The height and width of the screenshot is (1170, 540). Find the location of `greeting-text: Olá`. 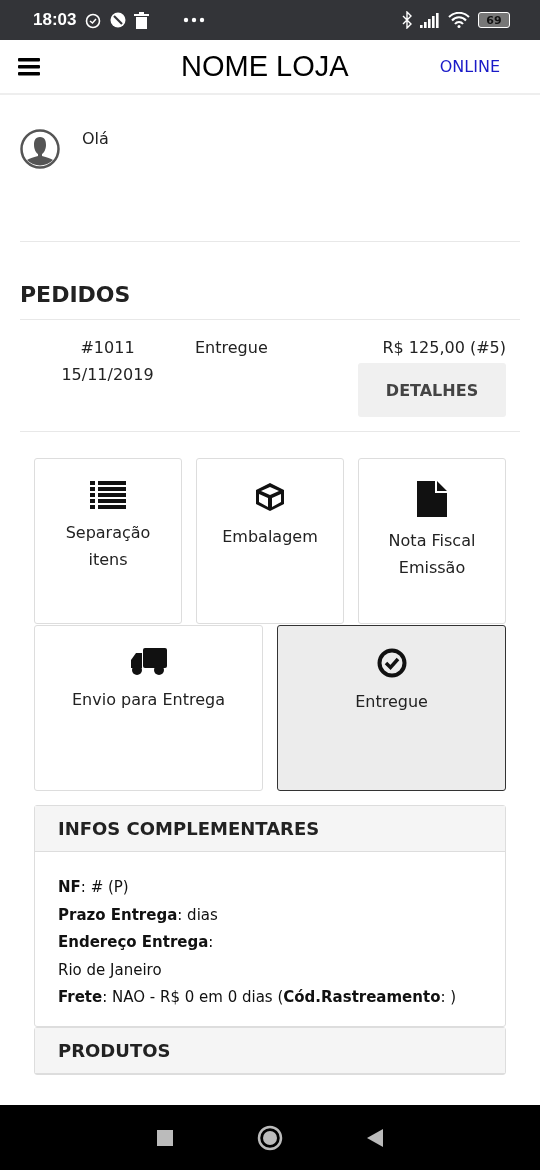

greeting-text: Olá is located at coordinates (95, 138).